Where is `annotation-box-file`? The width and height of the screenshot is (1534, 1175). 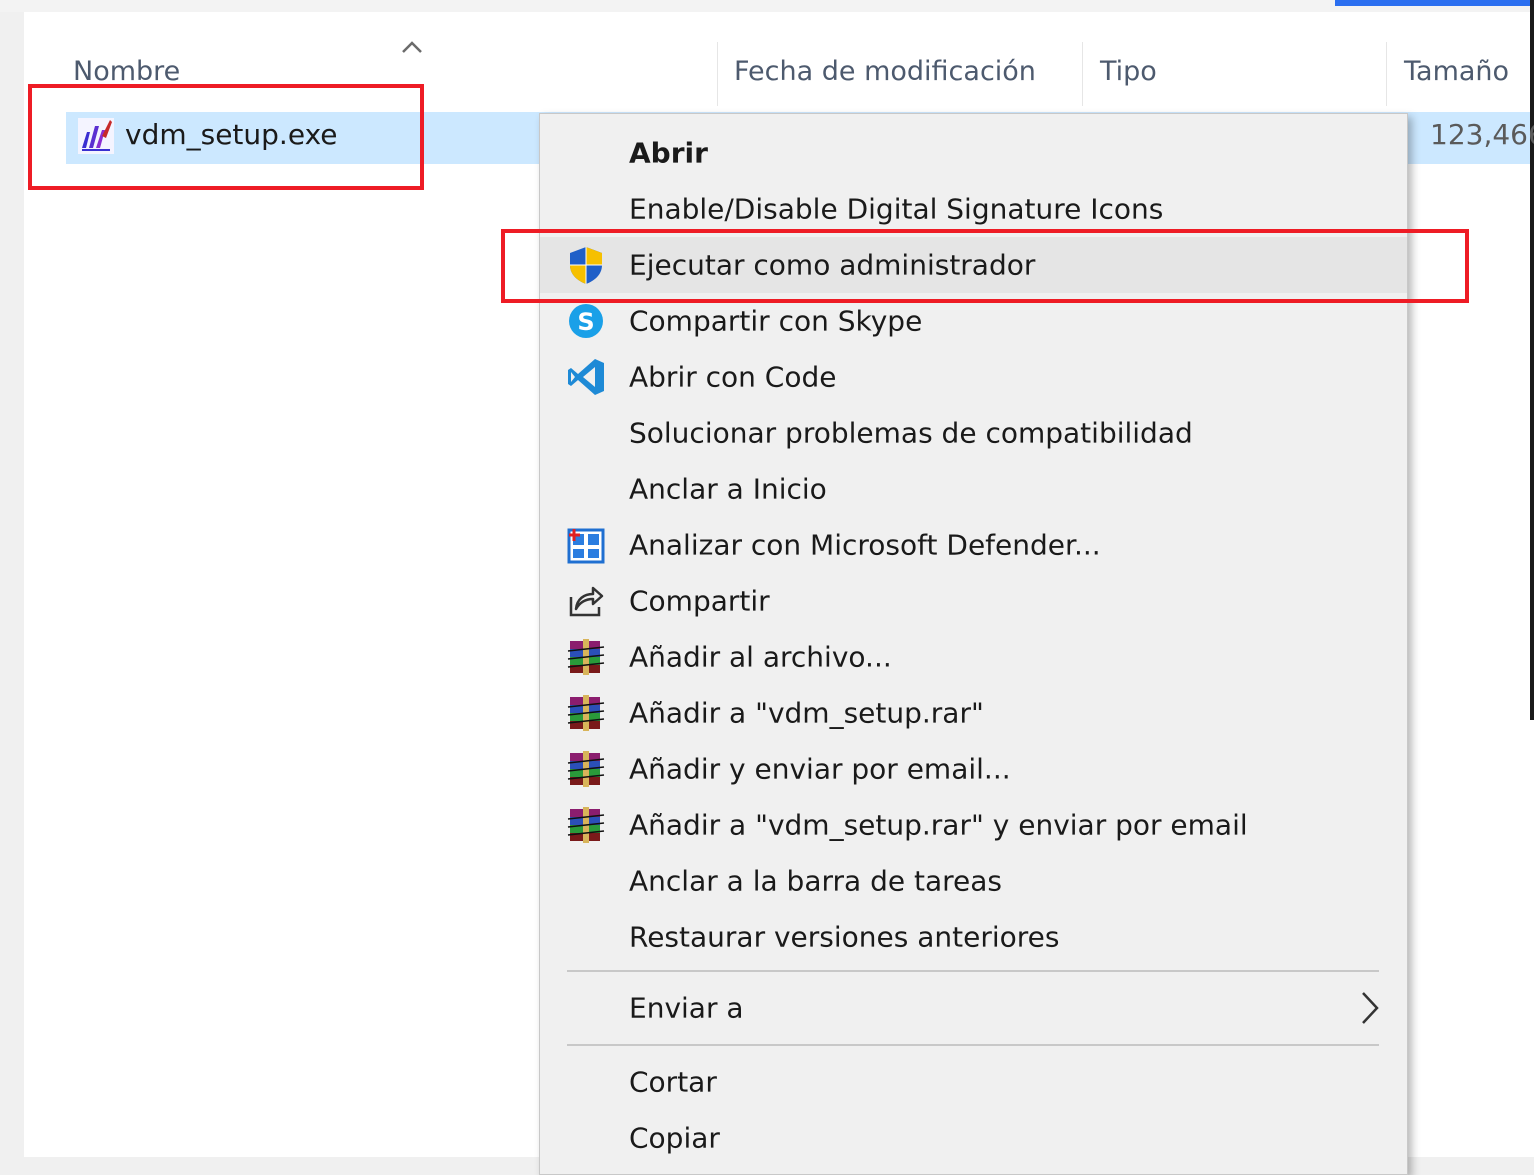
annotation-box-file is located at coordinates (226, 137).